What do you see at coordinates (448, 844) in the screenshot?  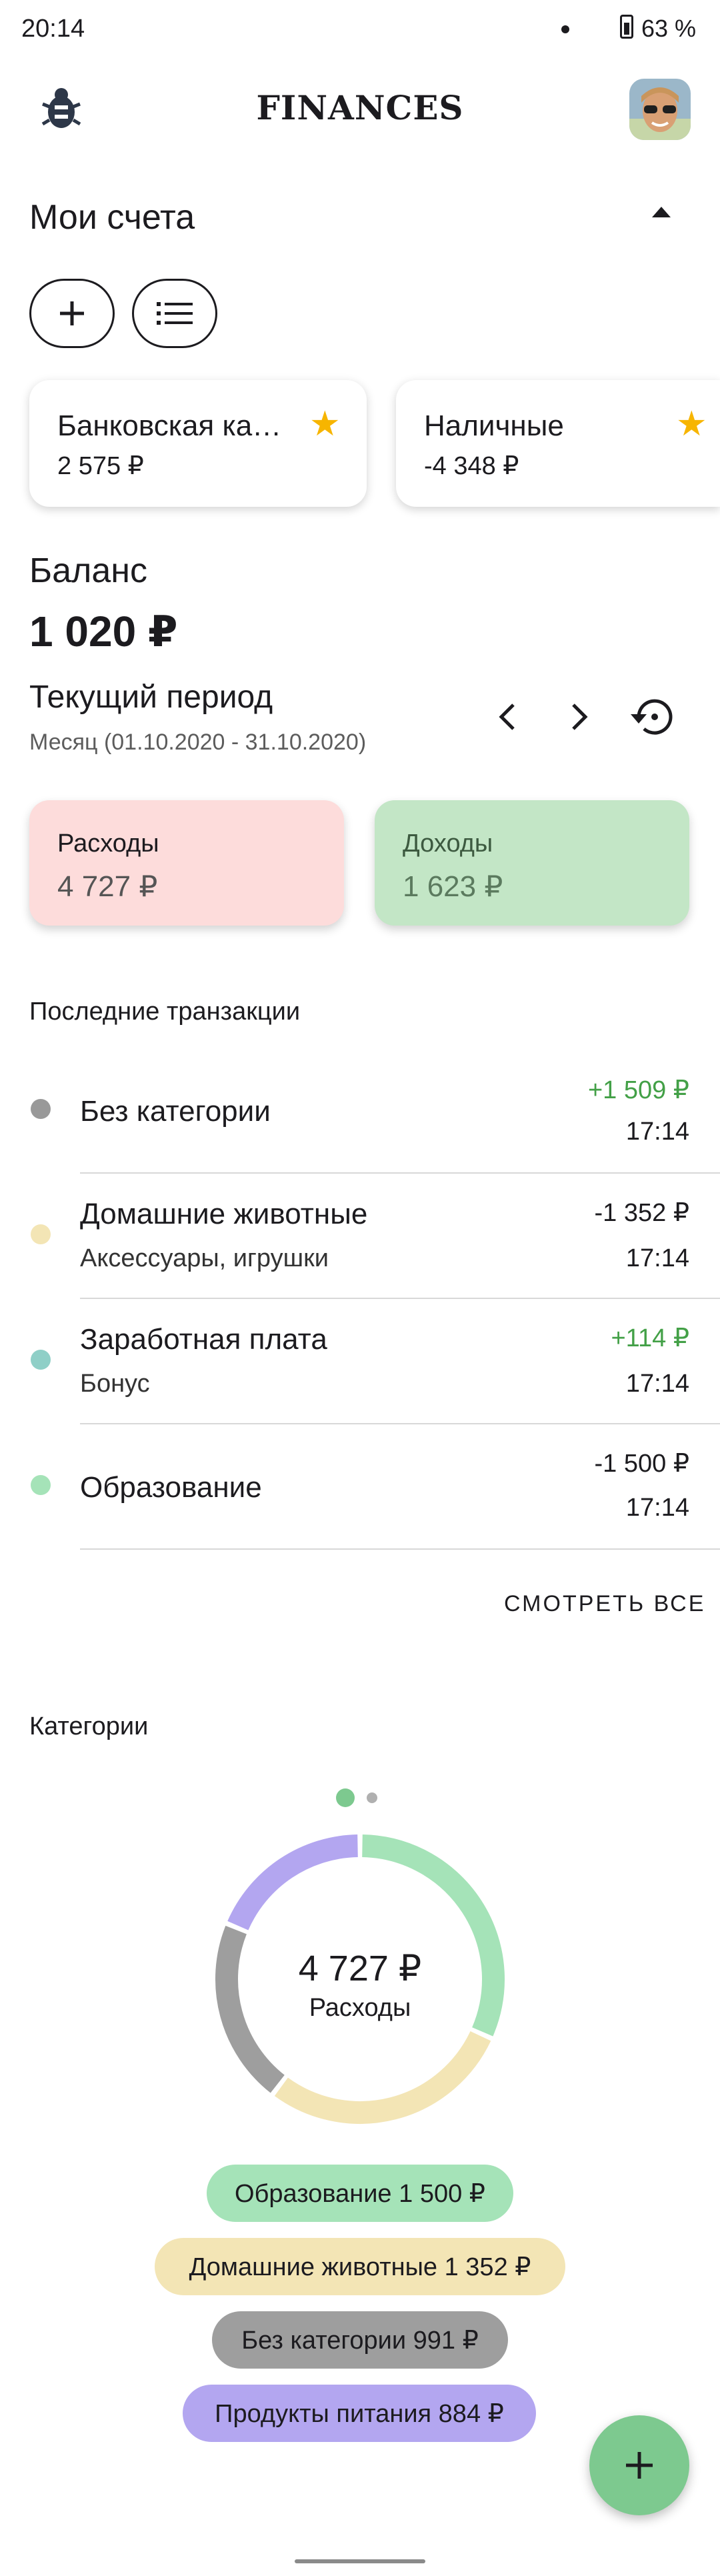 I see `income-label: Доходы` at bounding box center [448, 844].